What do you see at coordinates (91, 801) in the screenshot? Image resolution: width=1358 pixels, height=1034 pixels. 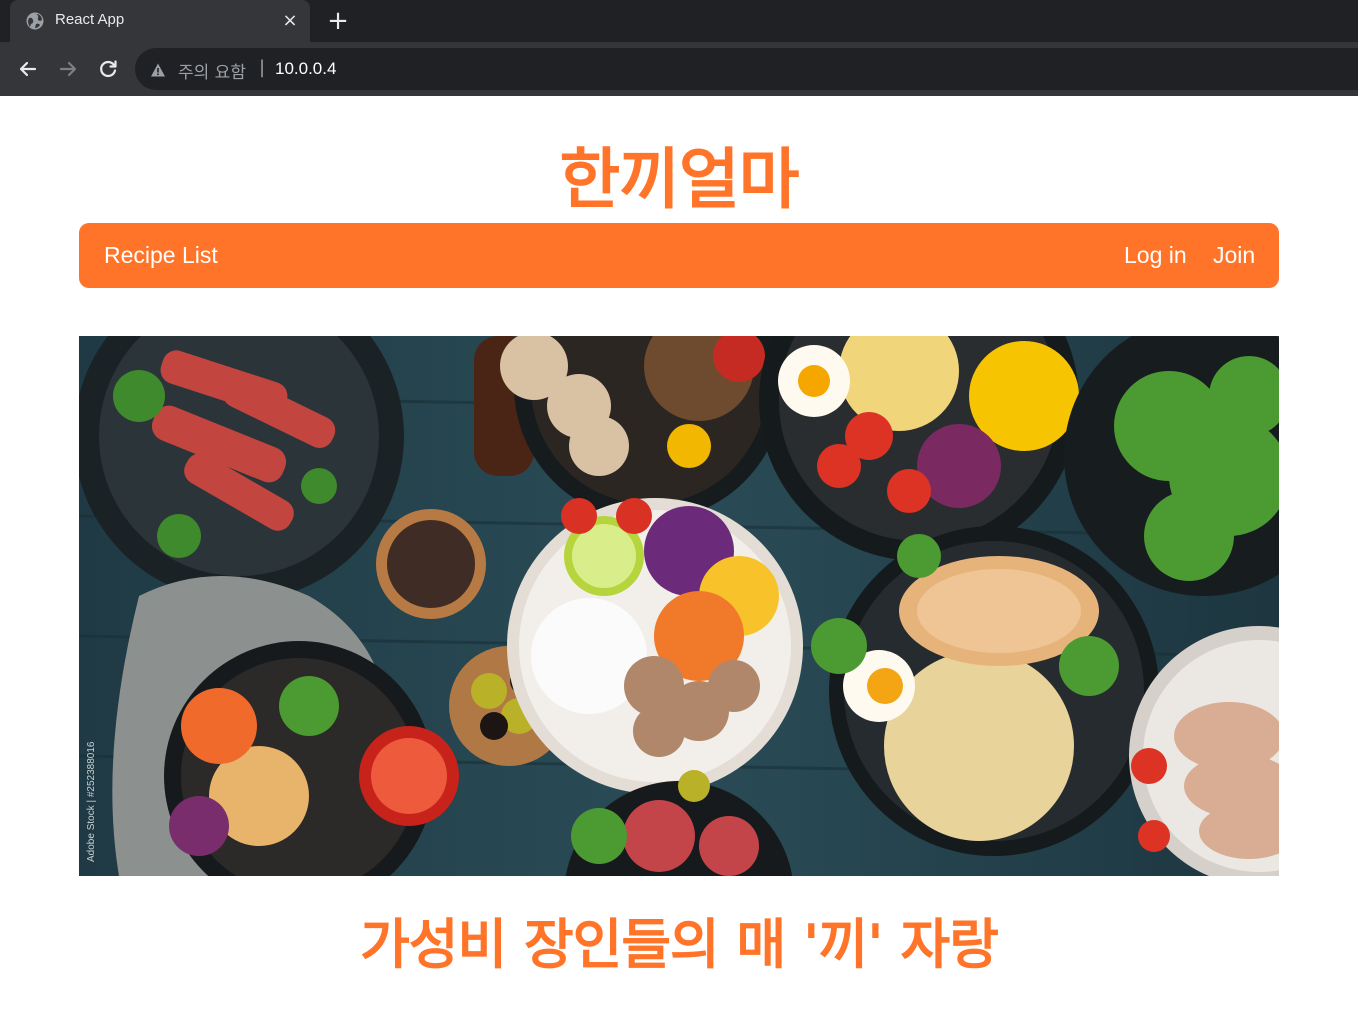 I see `stock-watermark: Adobe Stock | #252388016` at bounding box center [91, 801].